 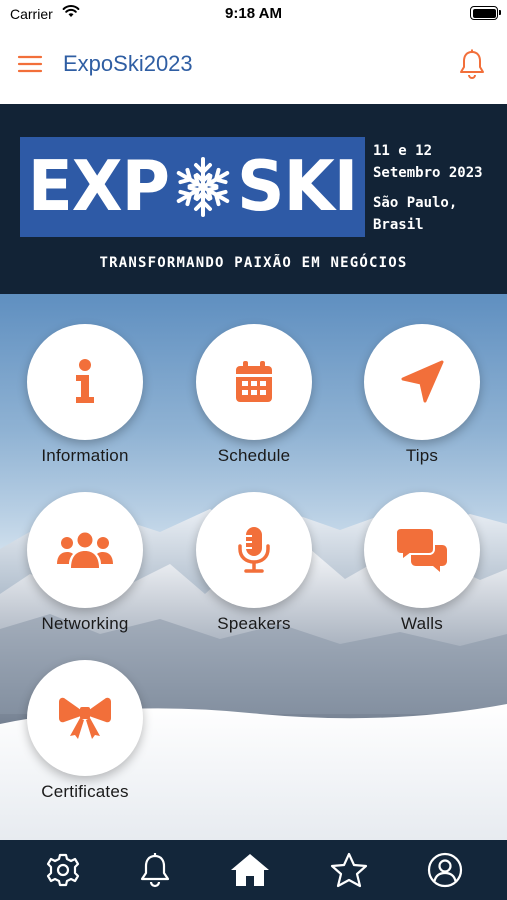 I want to click on menu-tile-walls: Walls, so click(x=422, y=567).